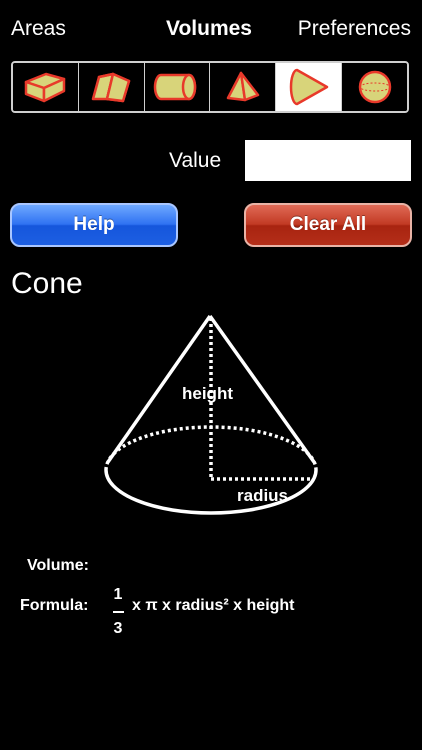 Image resolution: width=422 pixels, height=750 pixels. Describe the element at coordinates (54, 605) in the screenshot. I see `formula-label: Formula:` at that location.